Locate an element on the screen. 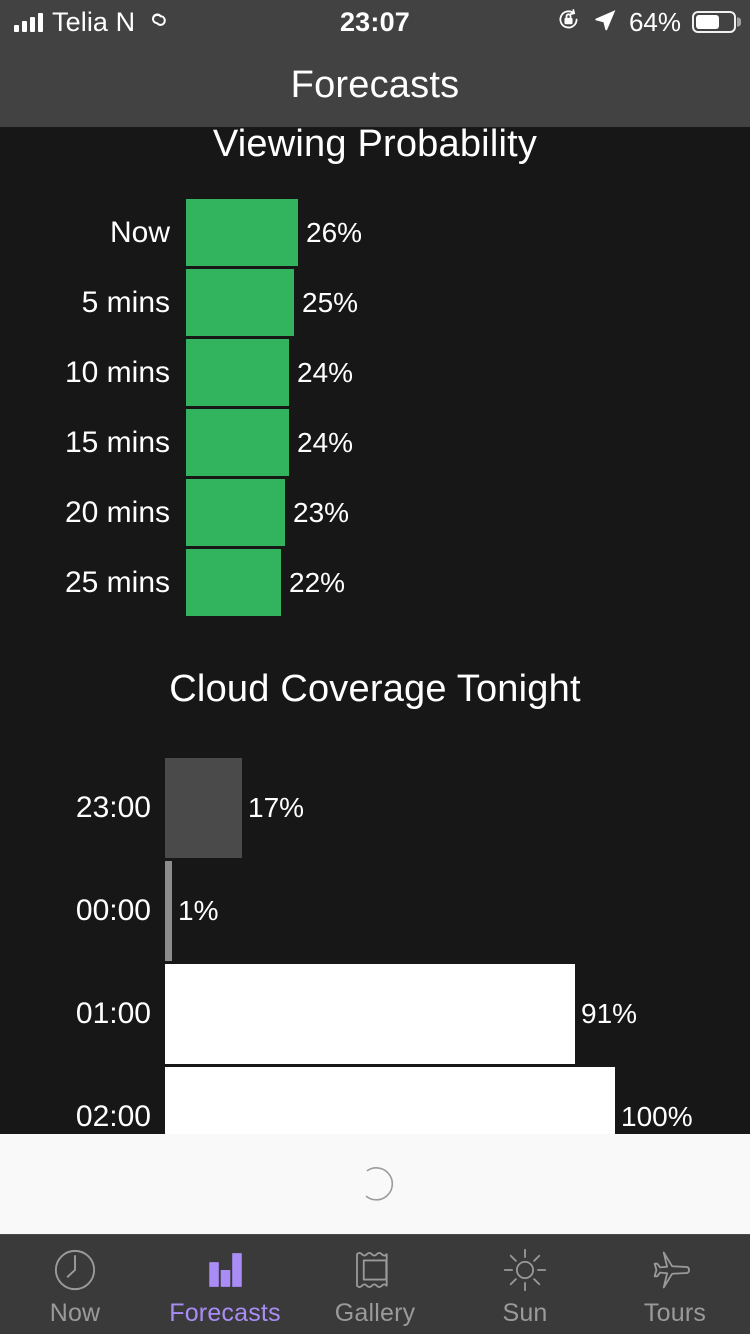  chart-bar-row: 10 mins 24% is located at coordinates (375, 372).